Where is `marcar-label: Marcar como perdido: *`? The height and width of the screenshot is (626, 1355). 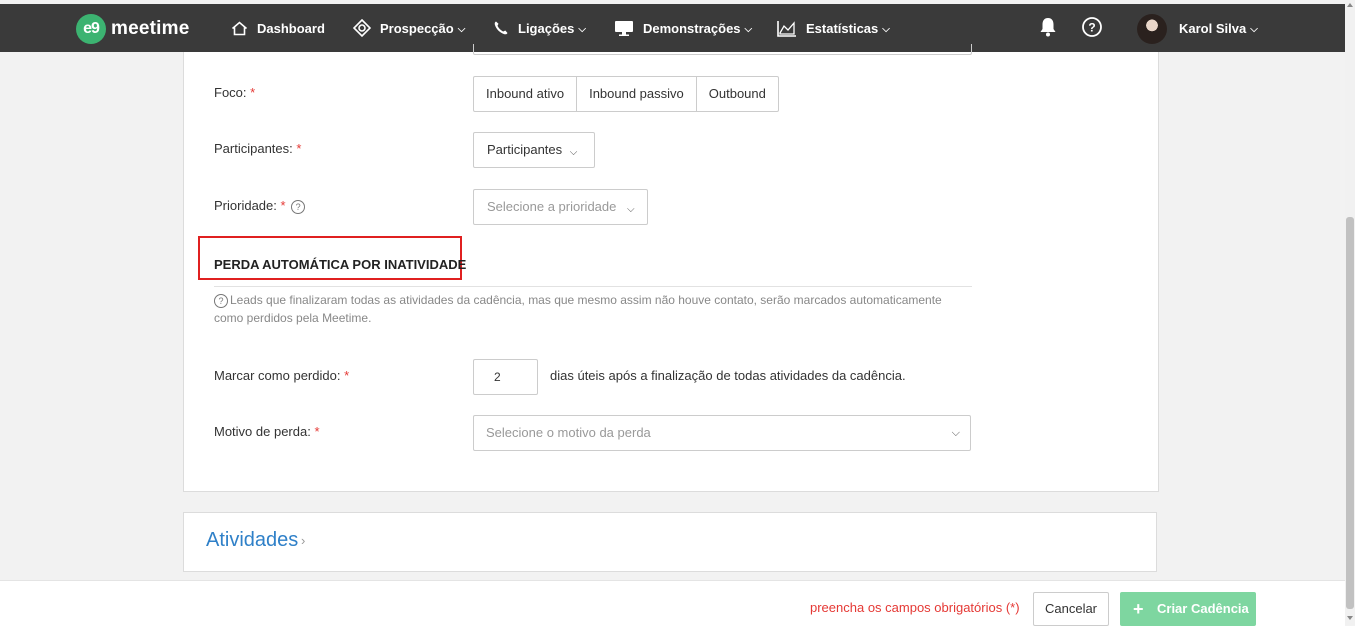 marcar-label: Marcar como perdido: * is located at coordinates (281, 375).